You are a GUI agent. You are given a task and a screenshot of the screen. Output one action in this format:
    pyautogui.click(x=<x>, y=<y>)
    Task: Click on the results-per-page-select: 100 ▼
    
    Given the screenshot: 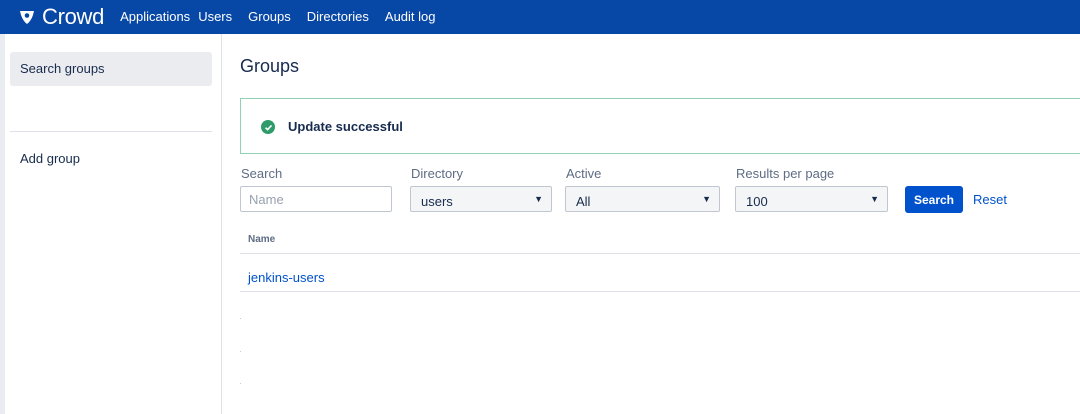 What is the action you would take?
    pyautogui.click(x=811, y=199)
    